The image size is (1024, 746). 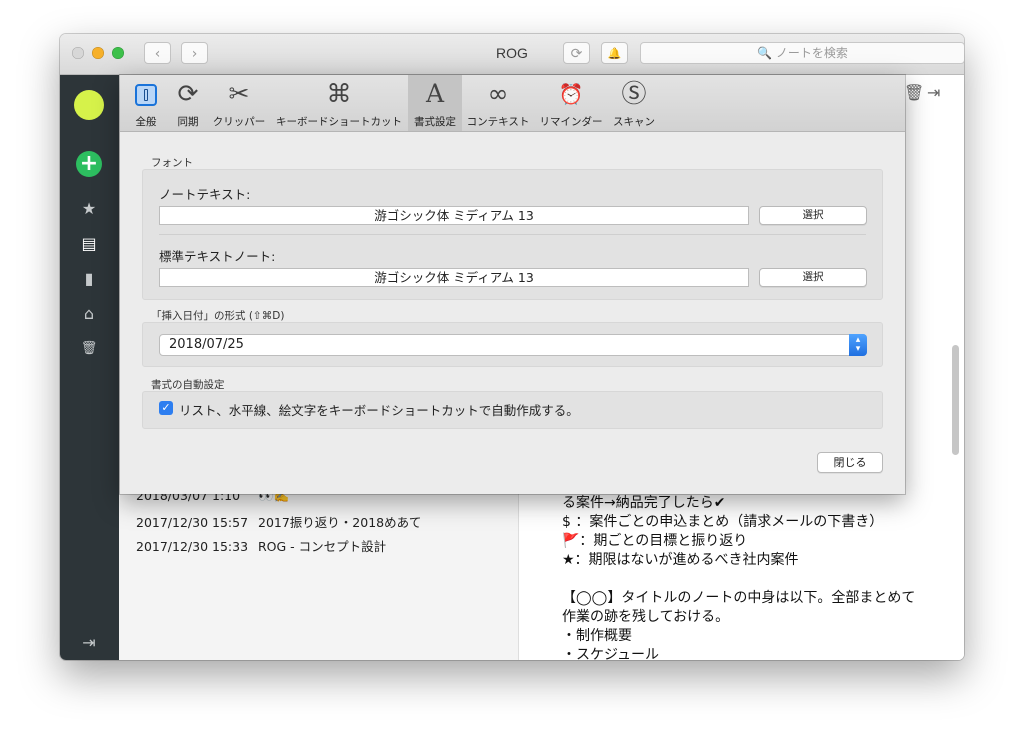 I want to click on note-icon: ▤, so click(x=89, y=243).